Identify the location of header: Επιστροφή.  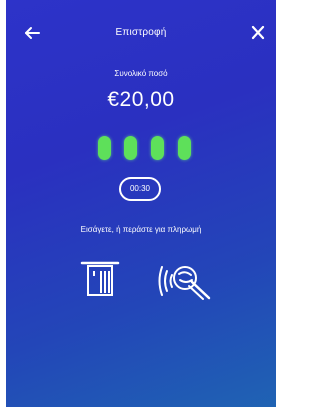
(141, 33).